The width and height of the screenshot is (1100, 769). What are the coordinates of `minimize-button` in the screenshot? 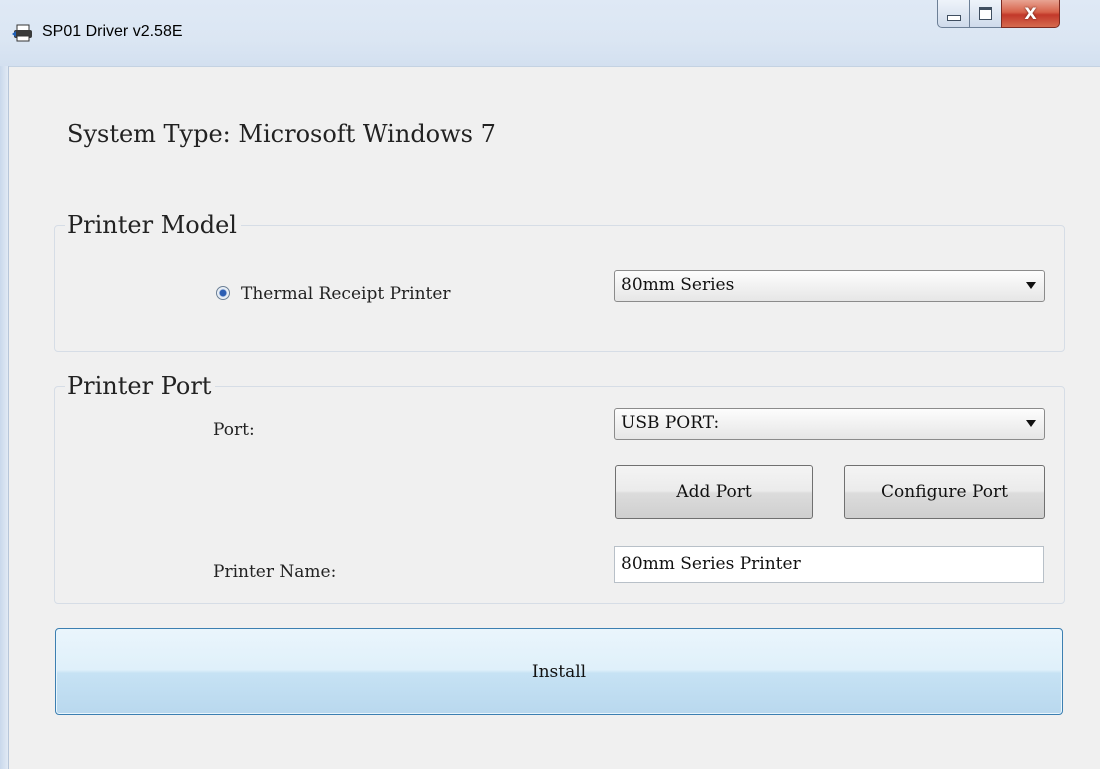 It's located at (953, 14).